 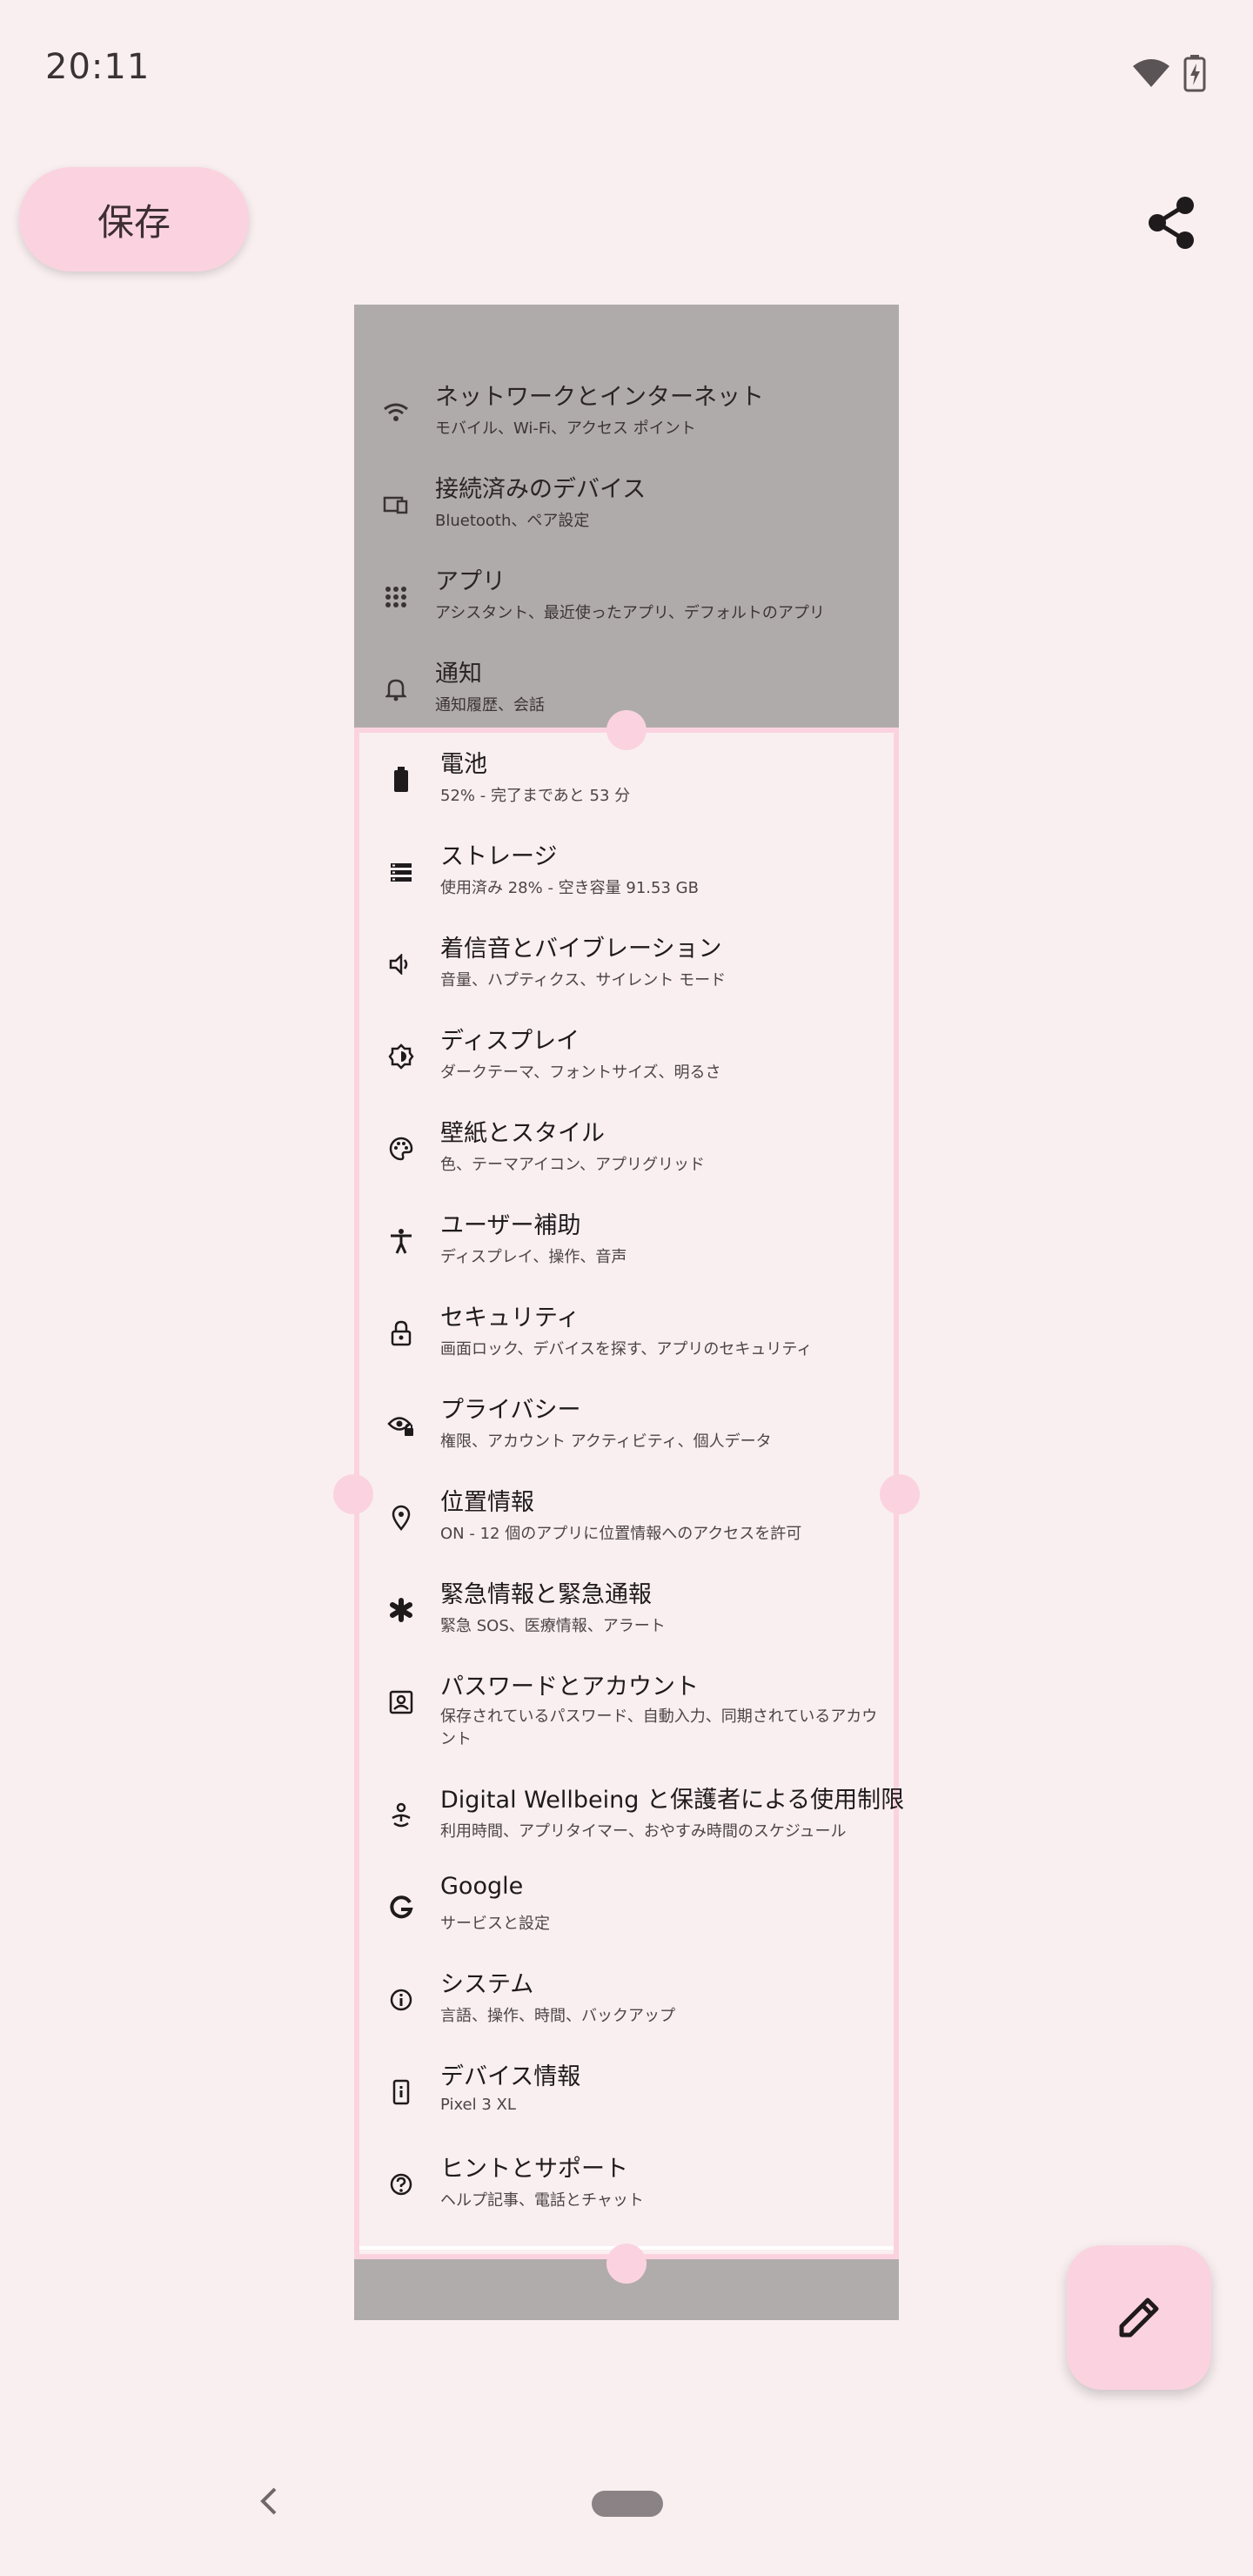 I want to click on privacy-eye-icon, so click(x=401, y=1425).